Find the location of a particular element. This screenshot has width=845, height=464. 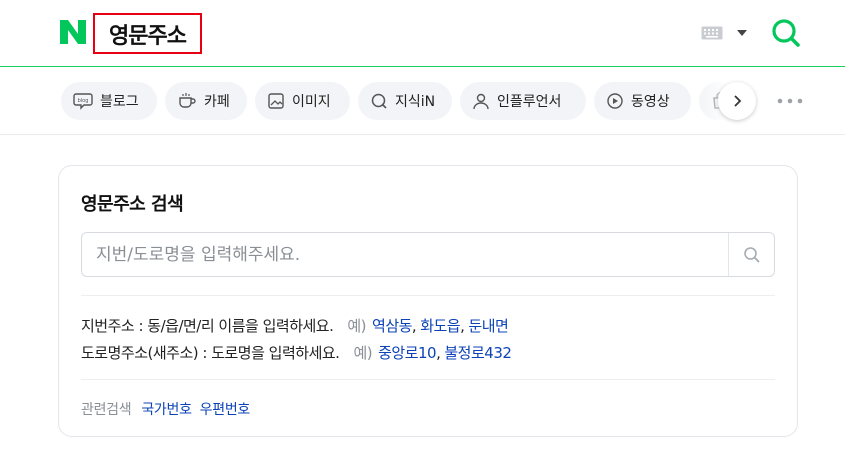

tab-label: 블로그 is located at coordinates (119, 102).